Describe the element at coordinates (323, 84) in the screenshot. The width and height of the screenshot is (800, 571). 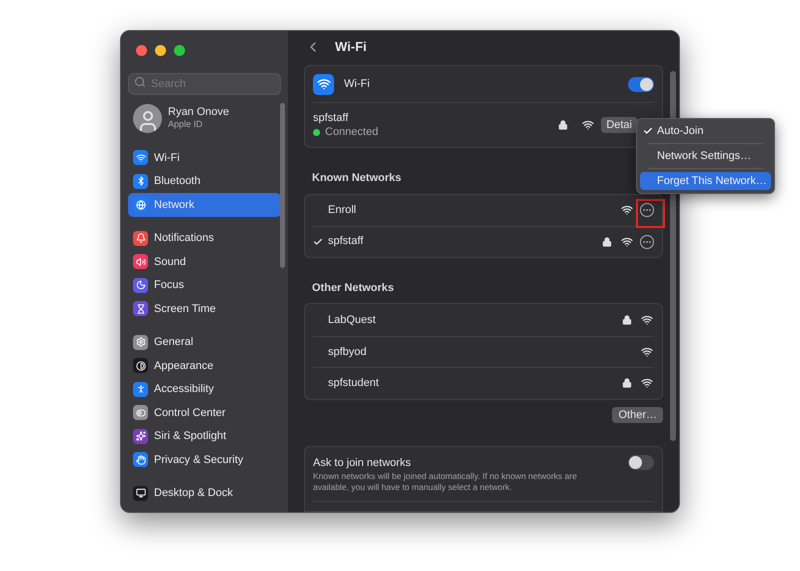
I see `wifi-icon` at that location.